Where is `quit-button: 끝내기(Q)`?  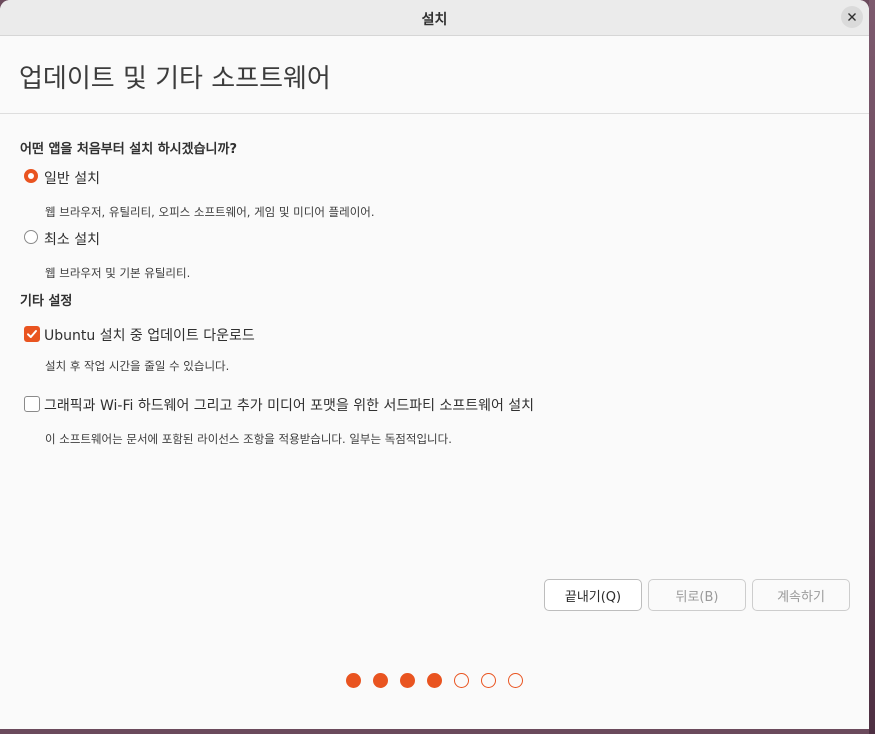 quit-button: 끝내기(Q) is located at coordinates (593, 595).